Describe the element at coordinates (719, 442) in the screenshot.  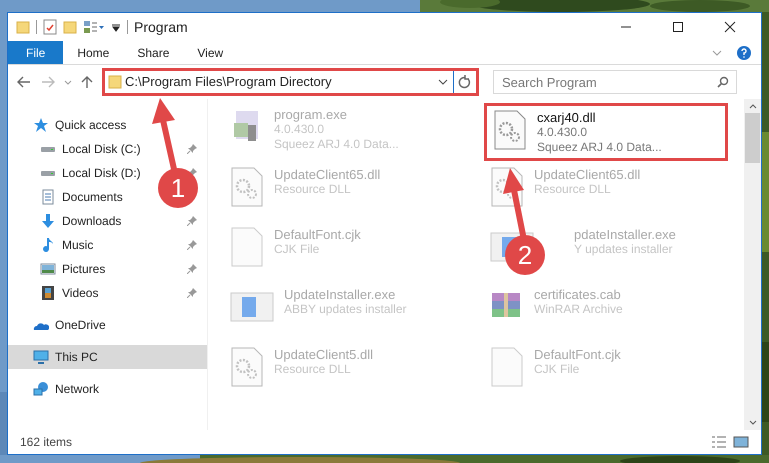
I see `details-view-icon` at that location.